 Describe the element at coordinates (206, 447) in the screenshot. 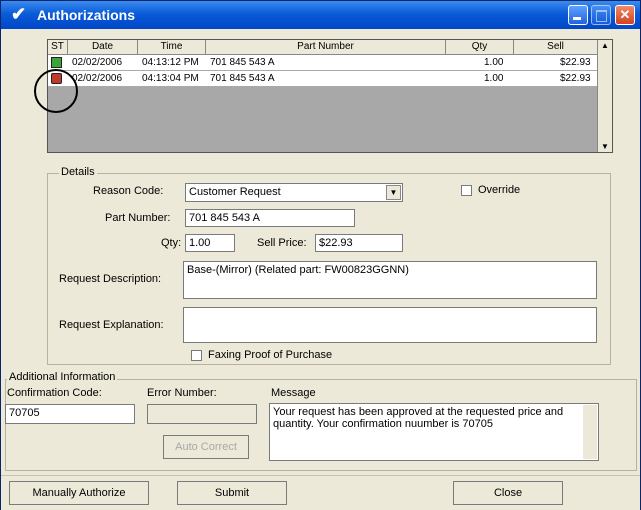

I see `auto-correct-button: Auto Correct` at that location.